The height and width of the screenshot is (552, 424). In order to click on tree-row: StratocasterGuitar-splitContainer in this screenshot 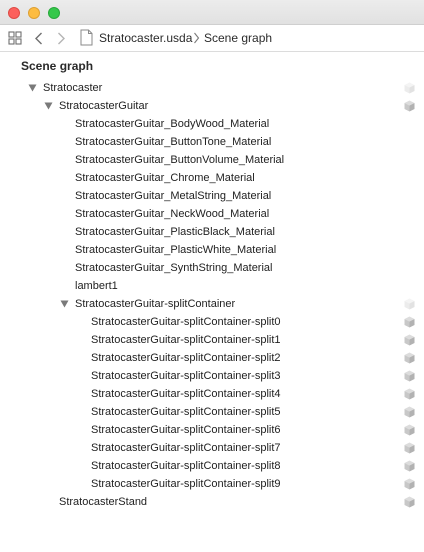, I will do `click(212, 304)`.